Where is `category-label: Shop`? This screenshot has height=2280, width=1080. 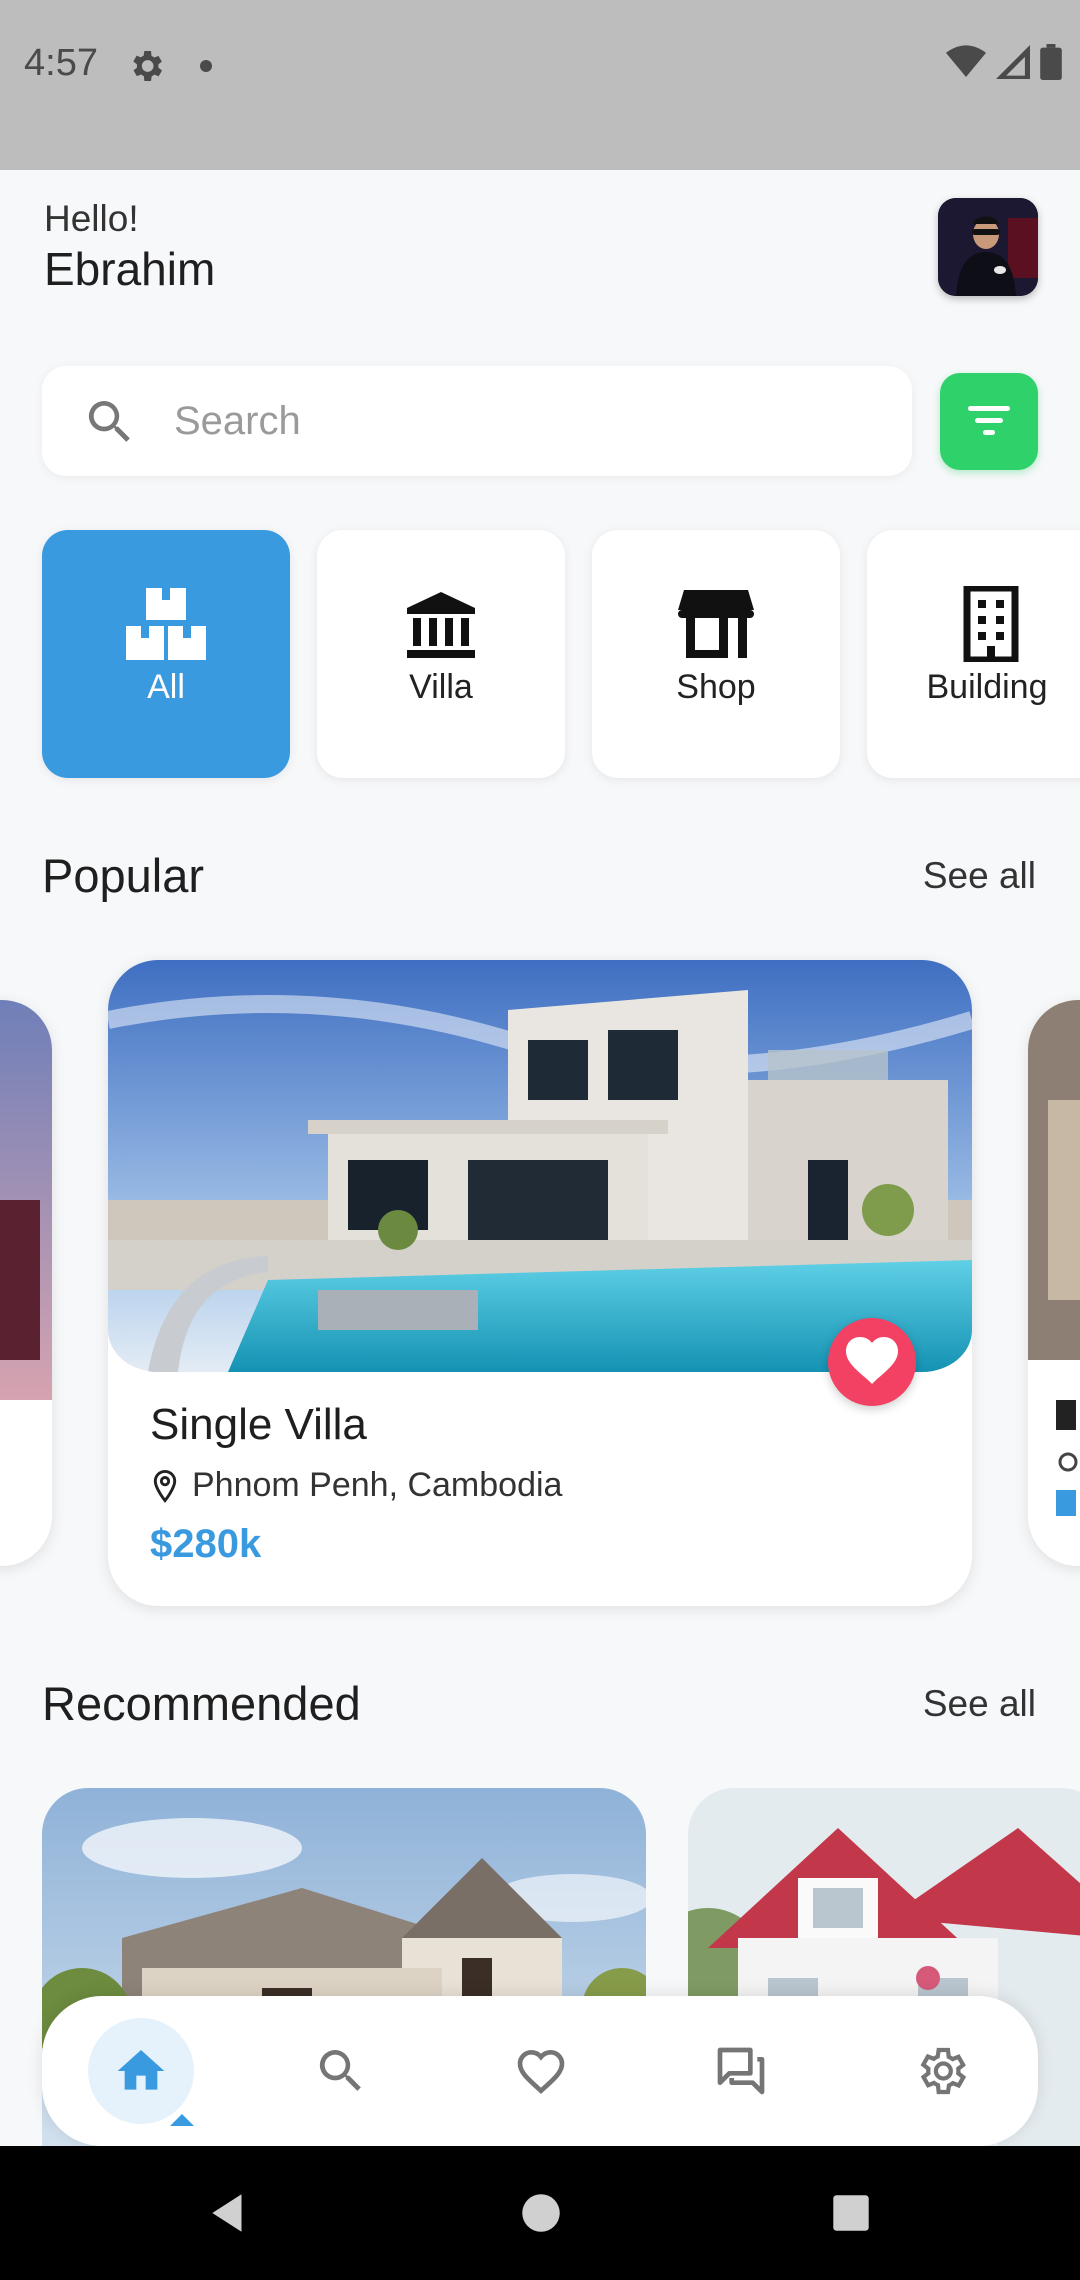
category-label: Shop is located at coordinates (716, 687).